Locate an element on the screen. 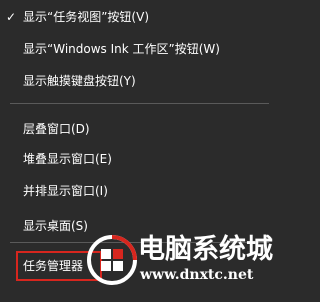 The image size is (320, 302). menu-item-label: 显示“Windows Ink 工作区”按钮(W) is located at coordinates (121, 49).